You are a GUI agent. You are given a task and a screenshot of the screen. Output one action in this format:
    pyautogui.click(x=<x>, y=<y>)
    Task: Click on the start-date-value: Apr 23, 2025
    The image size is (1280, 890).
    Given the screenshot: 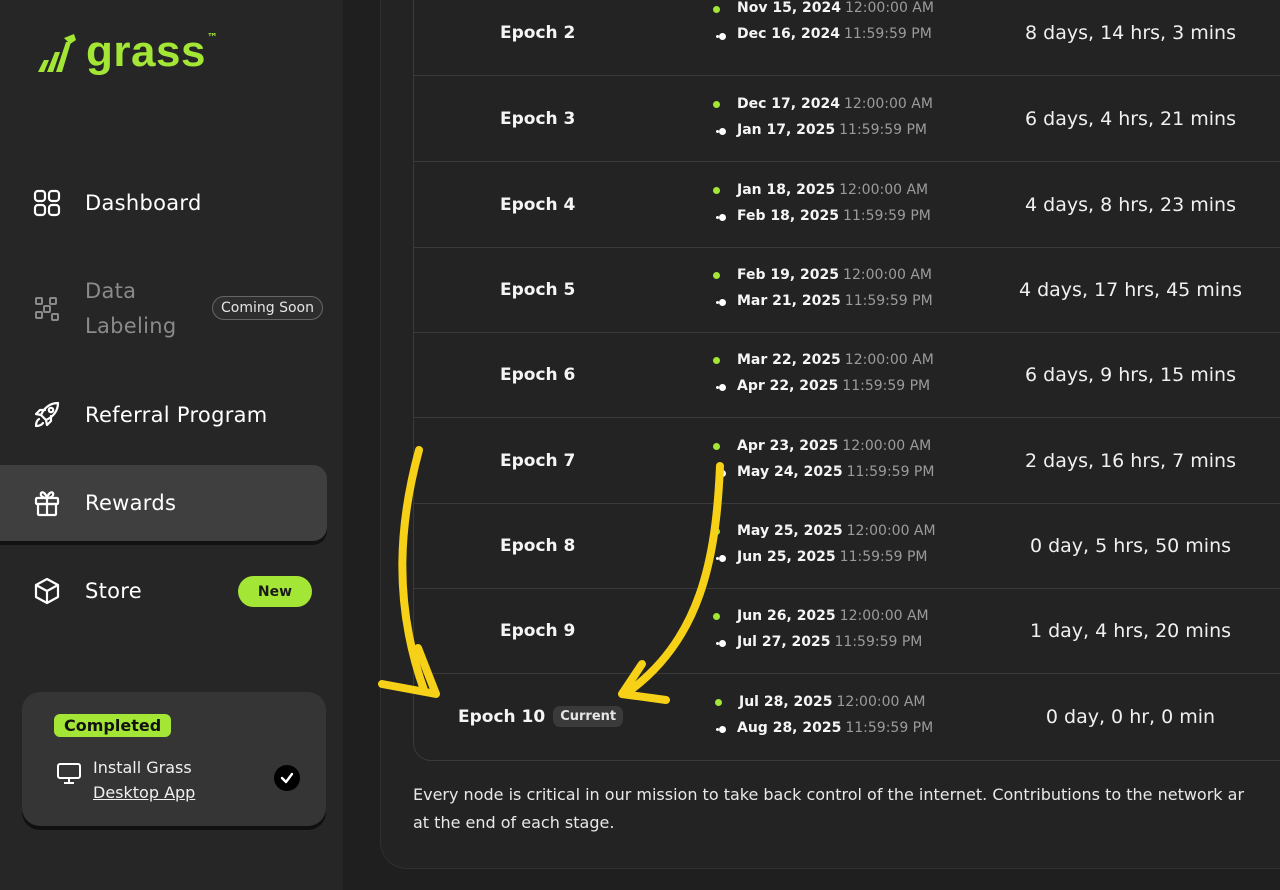 What is the action you would take?
    pyautogui.click(x=788, y=446)
    